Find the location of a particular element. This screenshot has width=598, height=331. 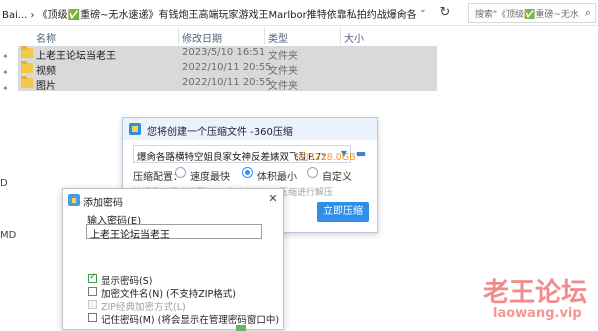

radio-size-smallest is located at coordinates (247, 172).